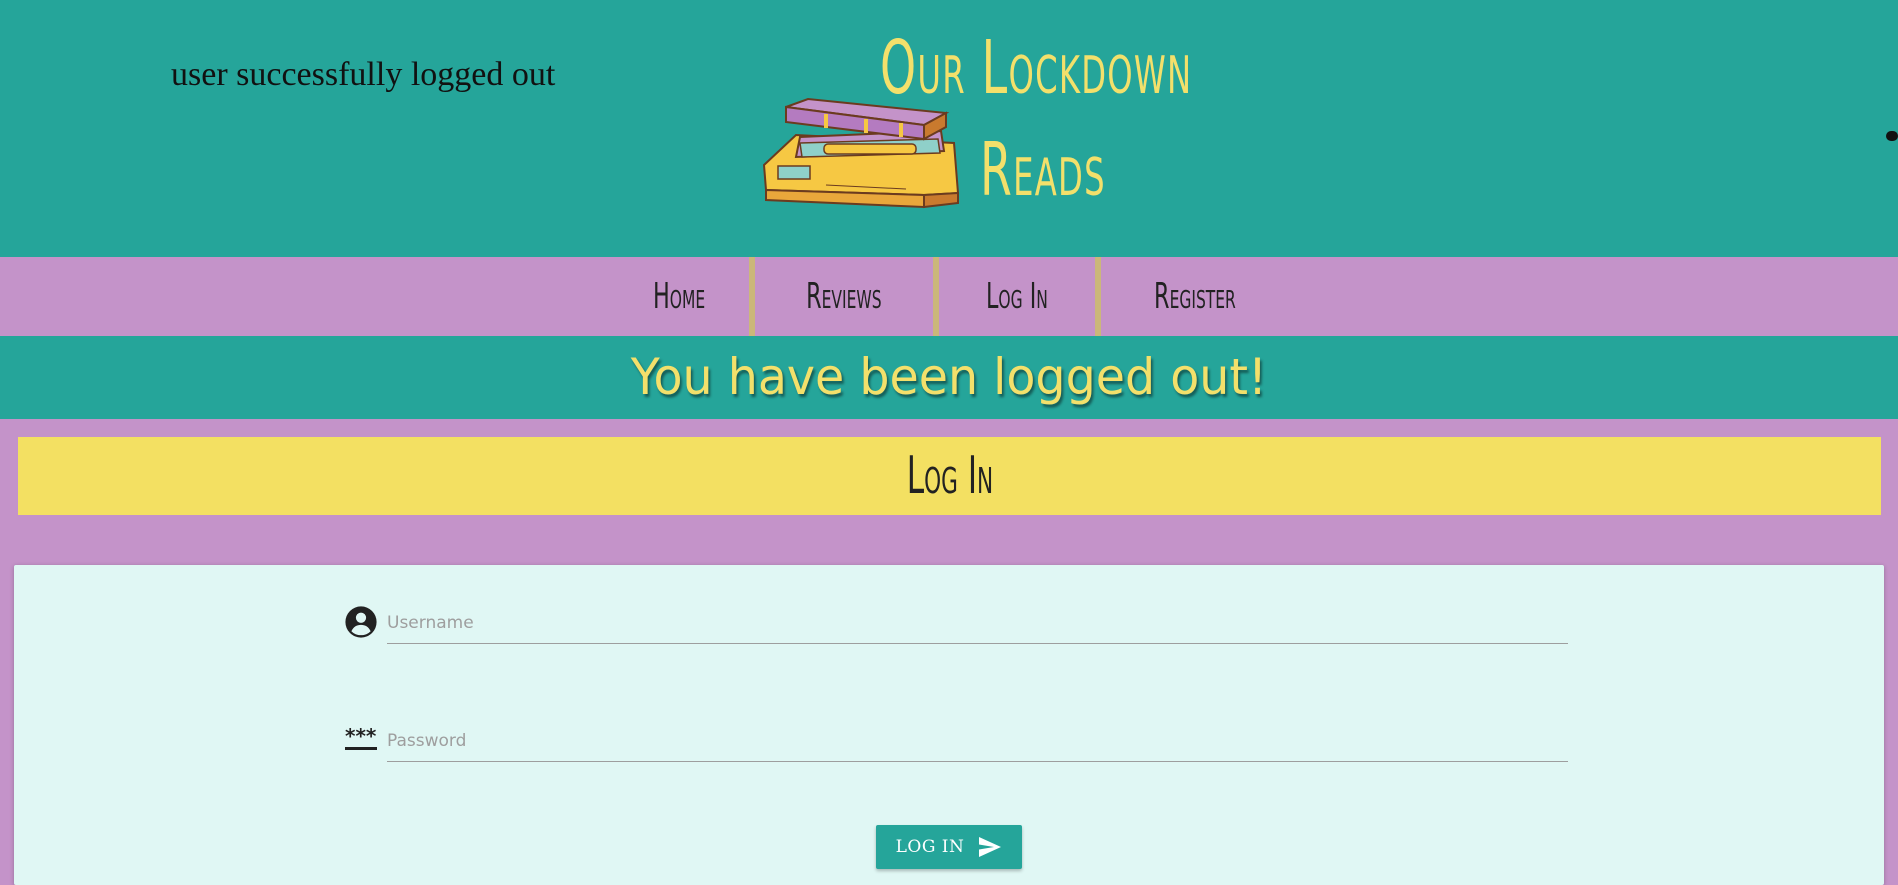 The height and width of the screenshot is (885, 1898). I want to click on password-icon: ***, so click(361, 737).